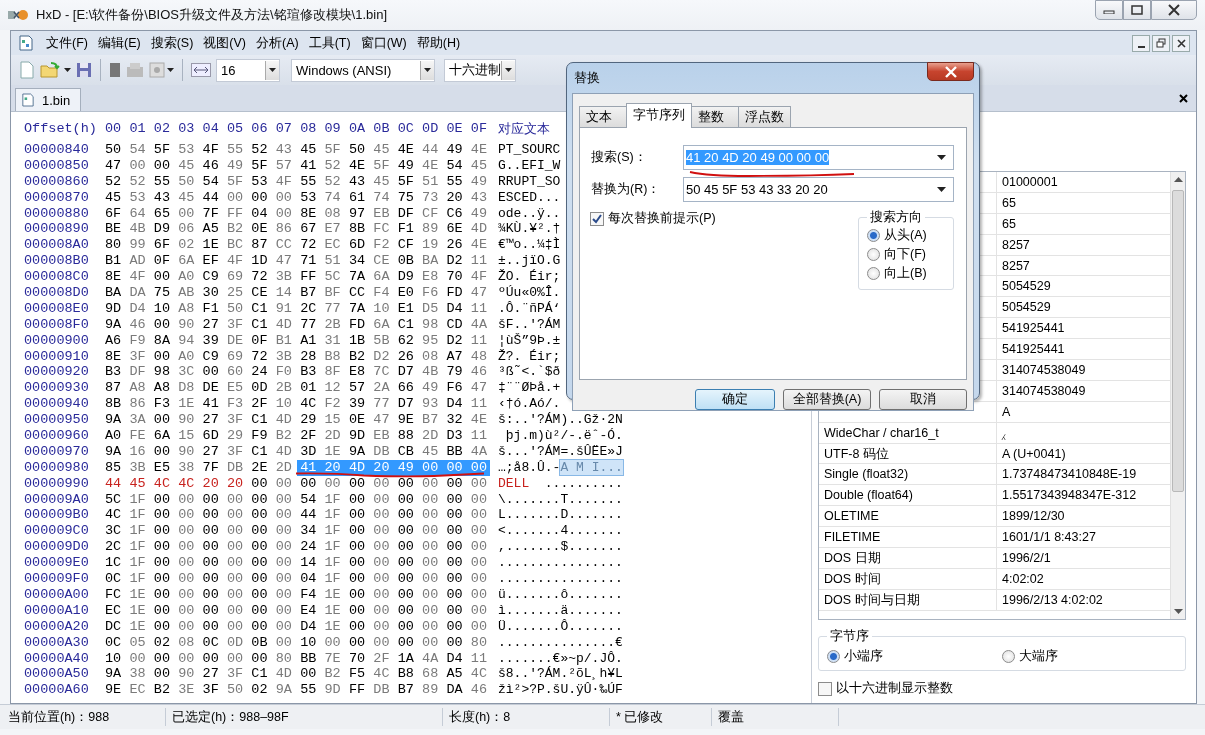 The width and height of the screenshot is (1205, 735). Describe the element at coordinates (57, 626) in the screenshot. I see `offset-cell-text: 00000A20` at that location.